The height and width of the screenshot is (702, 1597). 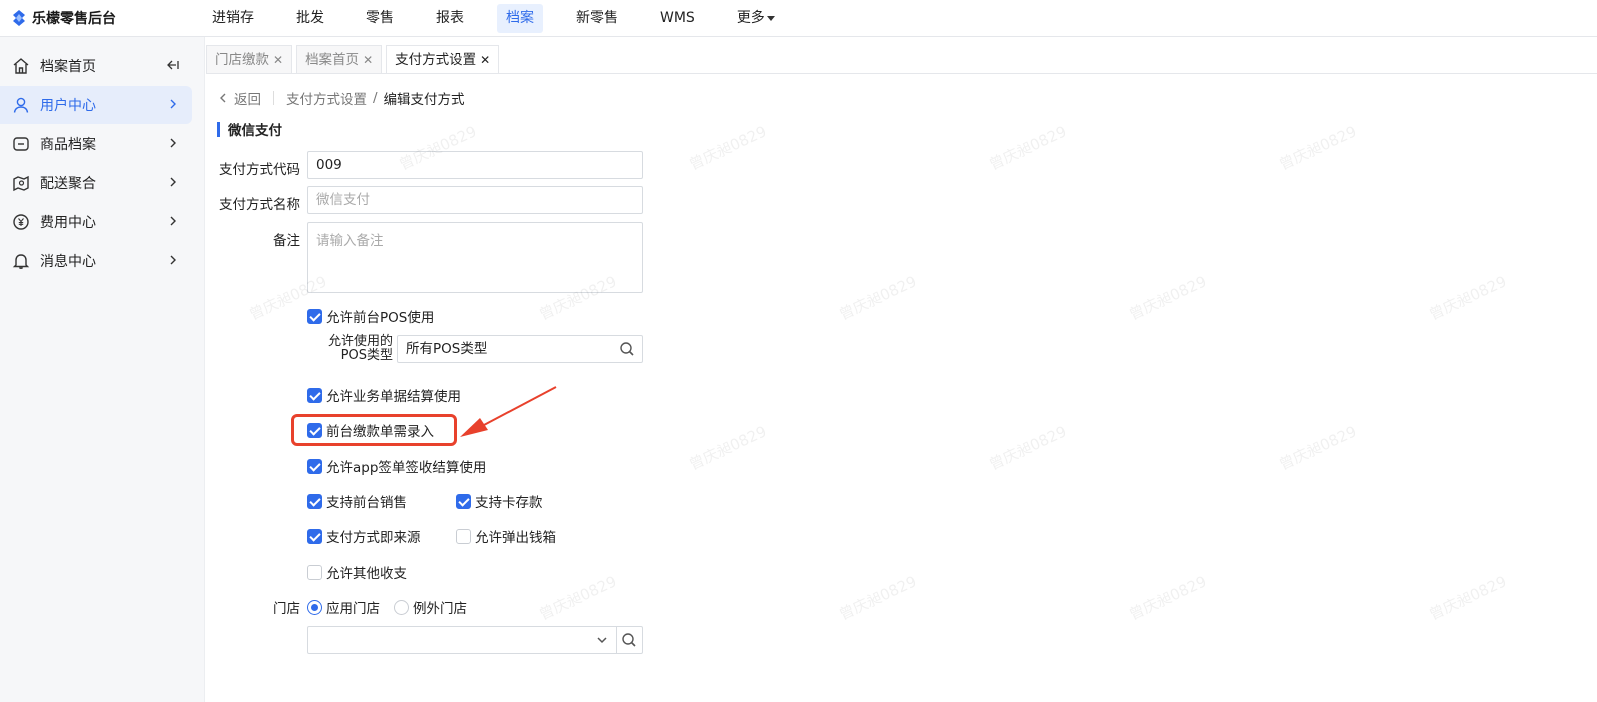 I want to click on checkbox-label: 支付方式即来源, so click(x=373, y=538).